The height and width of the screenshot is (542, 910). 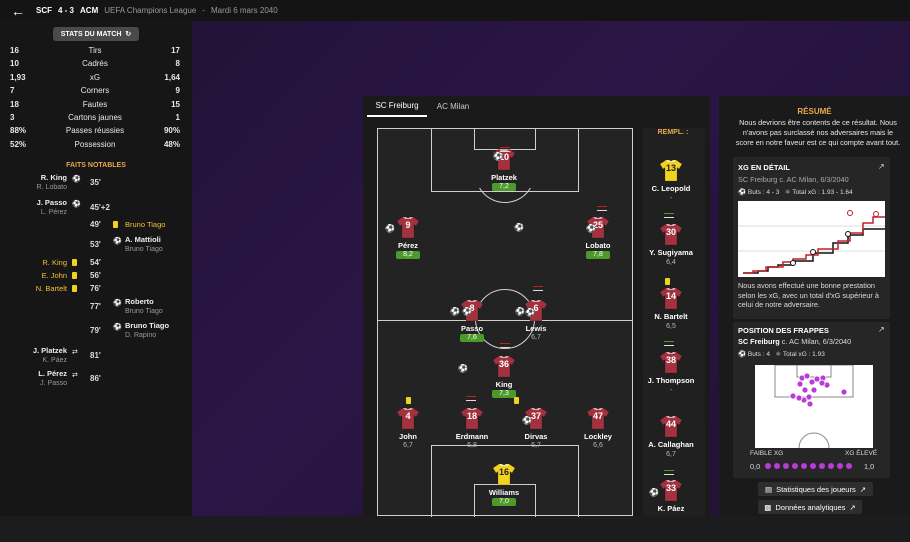 I want to click on xg-total-icon: ⚛, so click(x=787, y=192).